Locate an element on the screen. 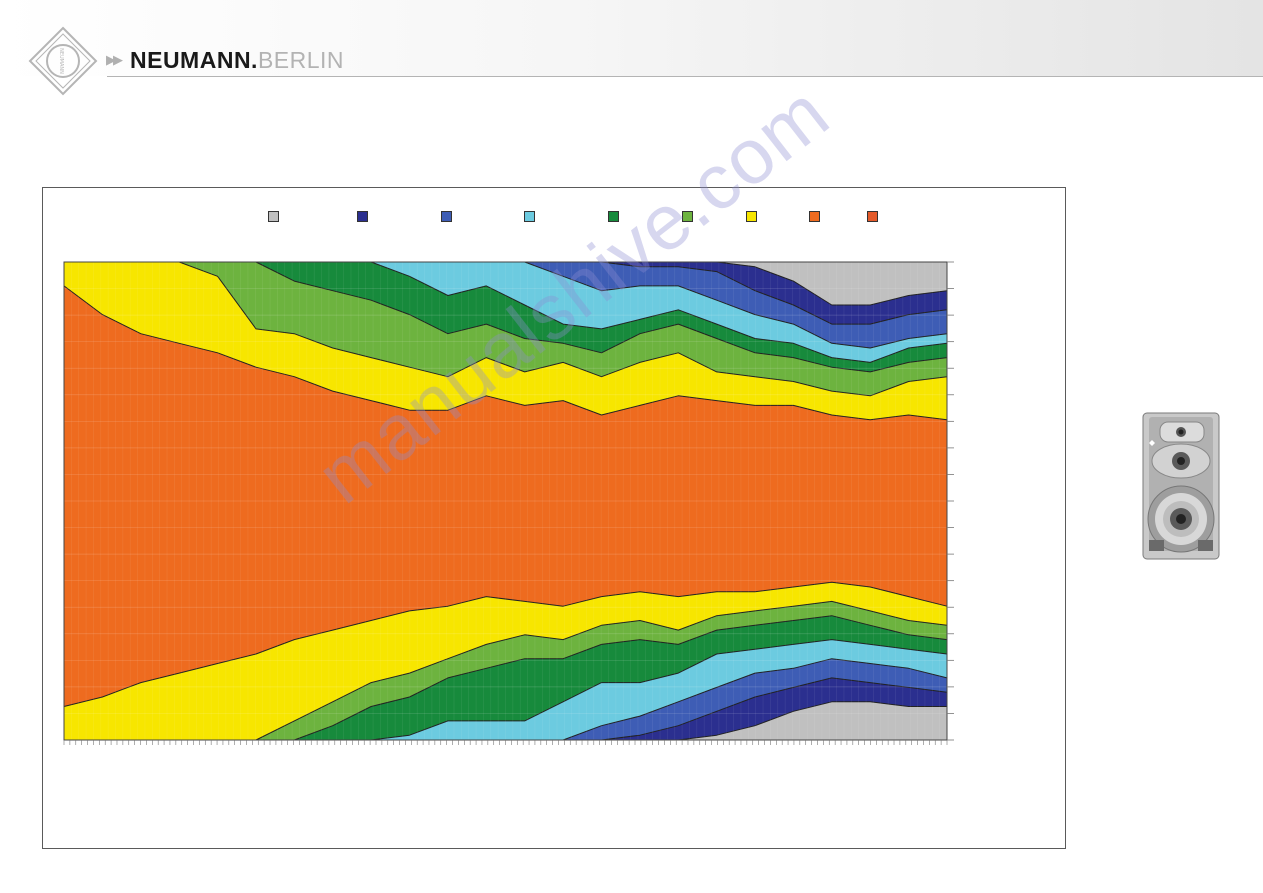  speaker-icon is located at coordinates (1181, 486).